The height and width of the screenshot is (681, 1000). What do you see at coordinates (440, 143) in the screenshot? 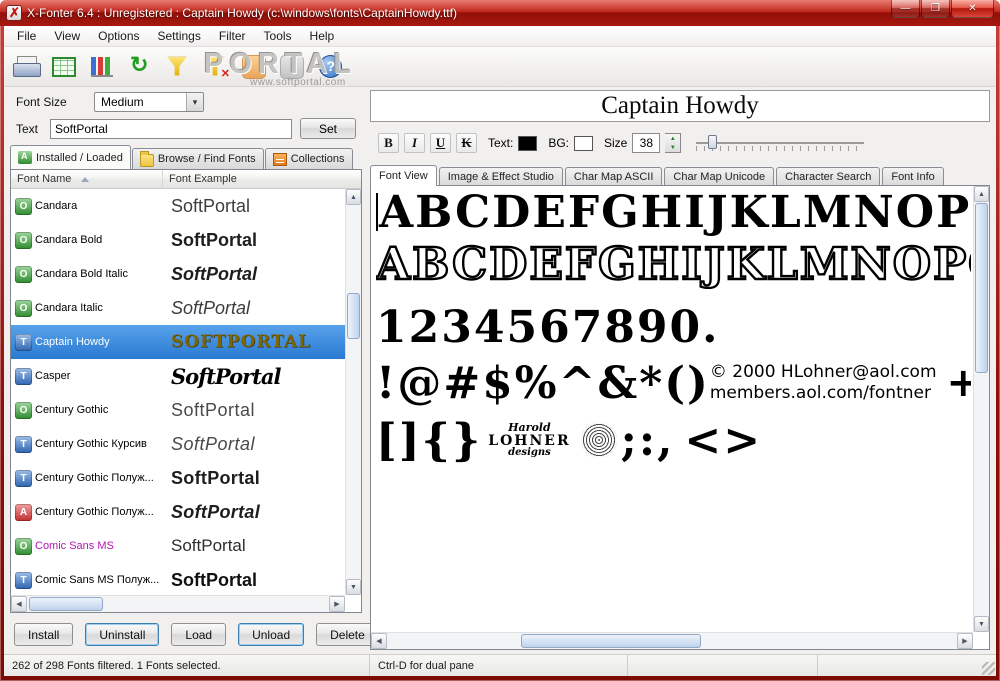
I see `underline-button: U` at bounding box center [440, 143].